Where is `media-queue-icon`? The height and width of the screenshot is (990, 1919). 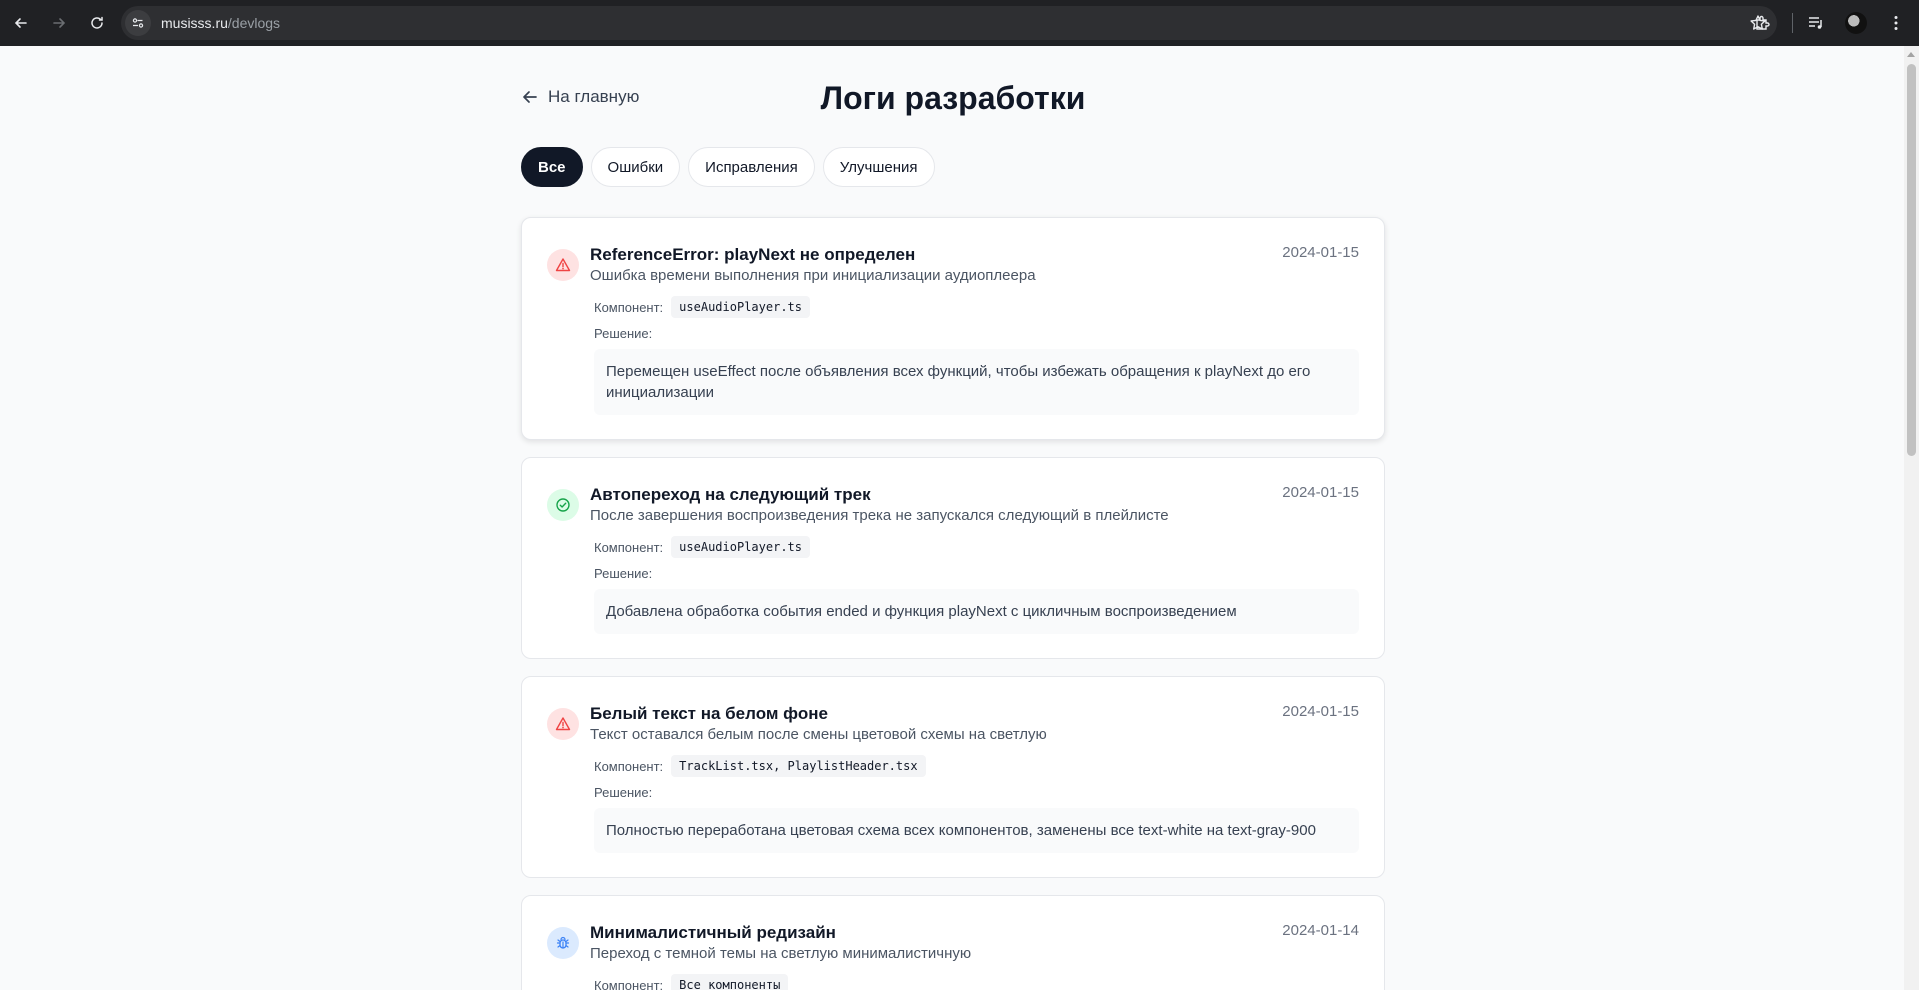 media-queue-icon is located at coordinates (1815, 23).